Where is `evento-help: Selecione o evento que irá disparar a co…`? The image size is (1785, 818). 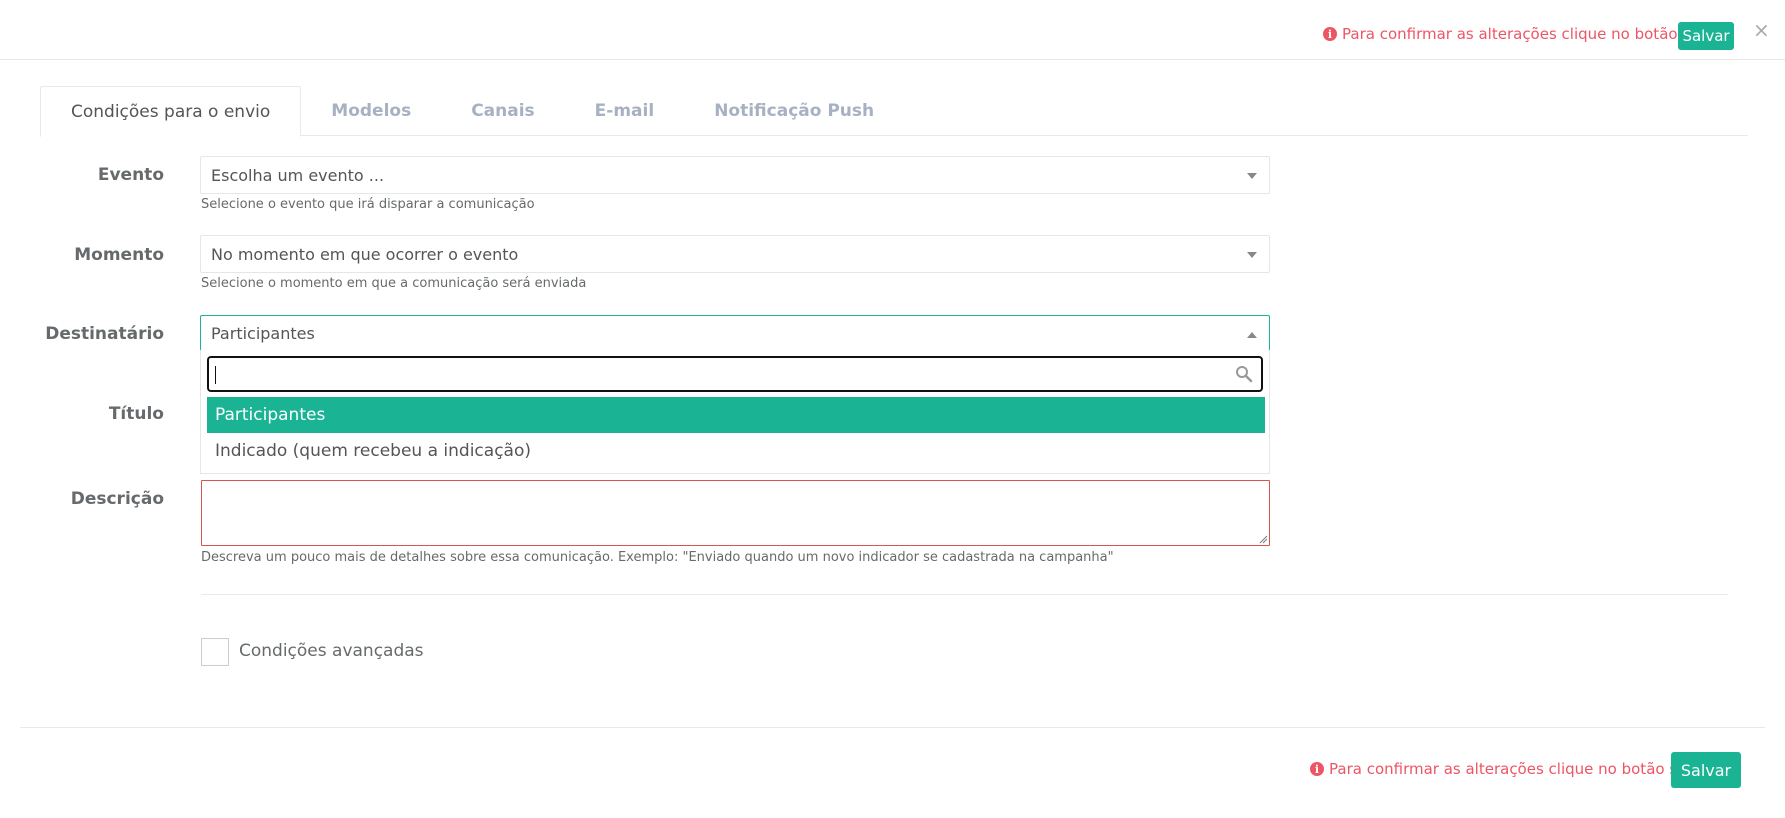 evento-help: Selecione o evento que irá disparar a co… is located at coordinates (368, 204).